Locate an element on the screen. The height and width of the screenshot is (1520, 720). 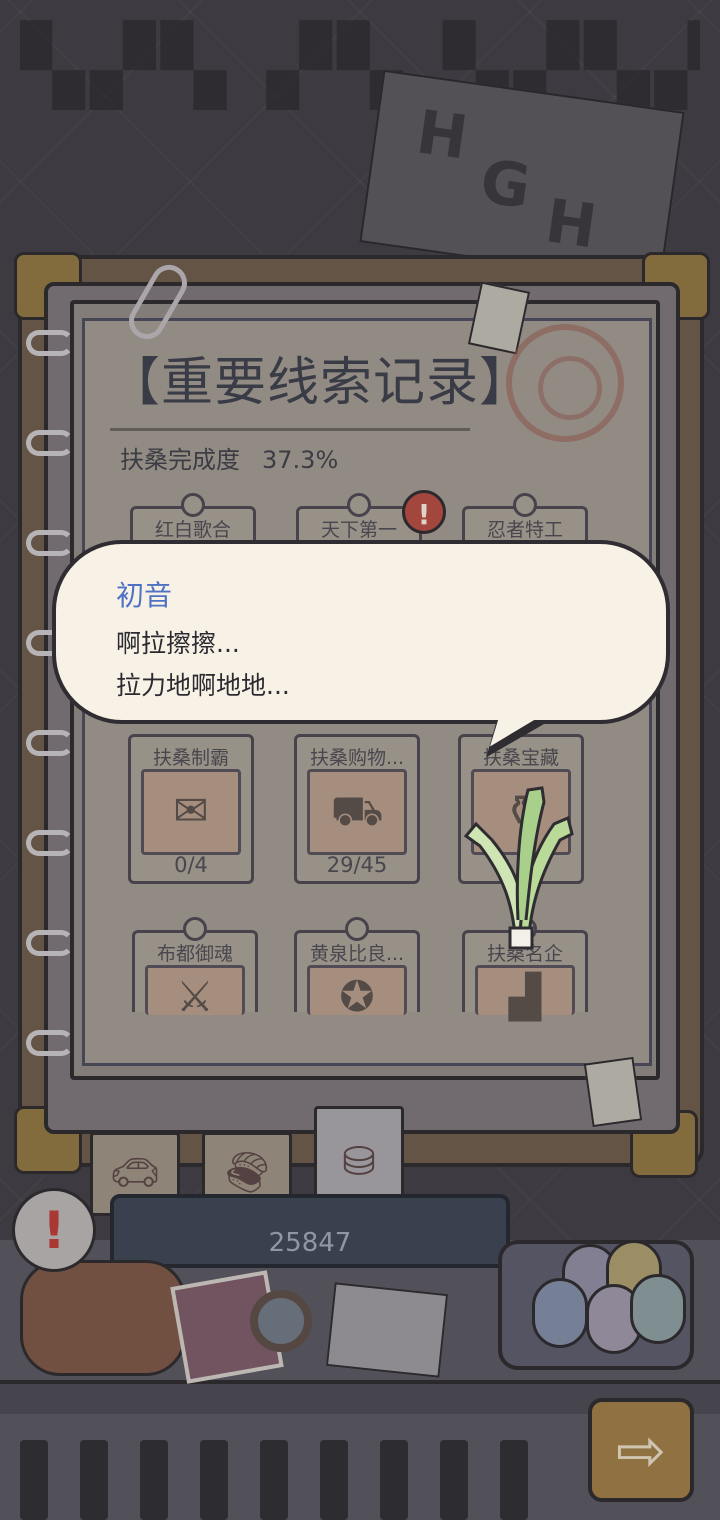
sword-icon: ⚔ is located at coordinates (195, 996).